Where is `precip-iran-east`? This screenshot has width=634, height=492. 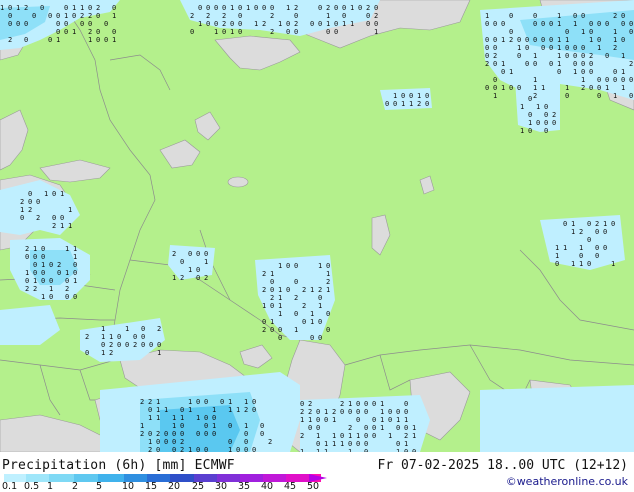 precip-iran-east is located at coordinates (557, 418).